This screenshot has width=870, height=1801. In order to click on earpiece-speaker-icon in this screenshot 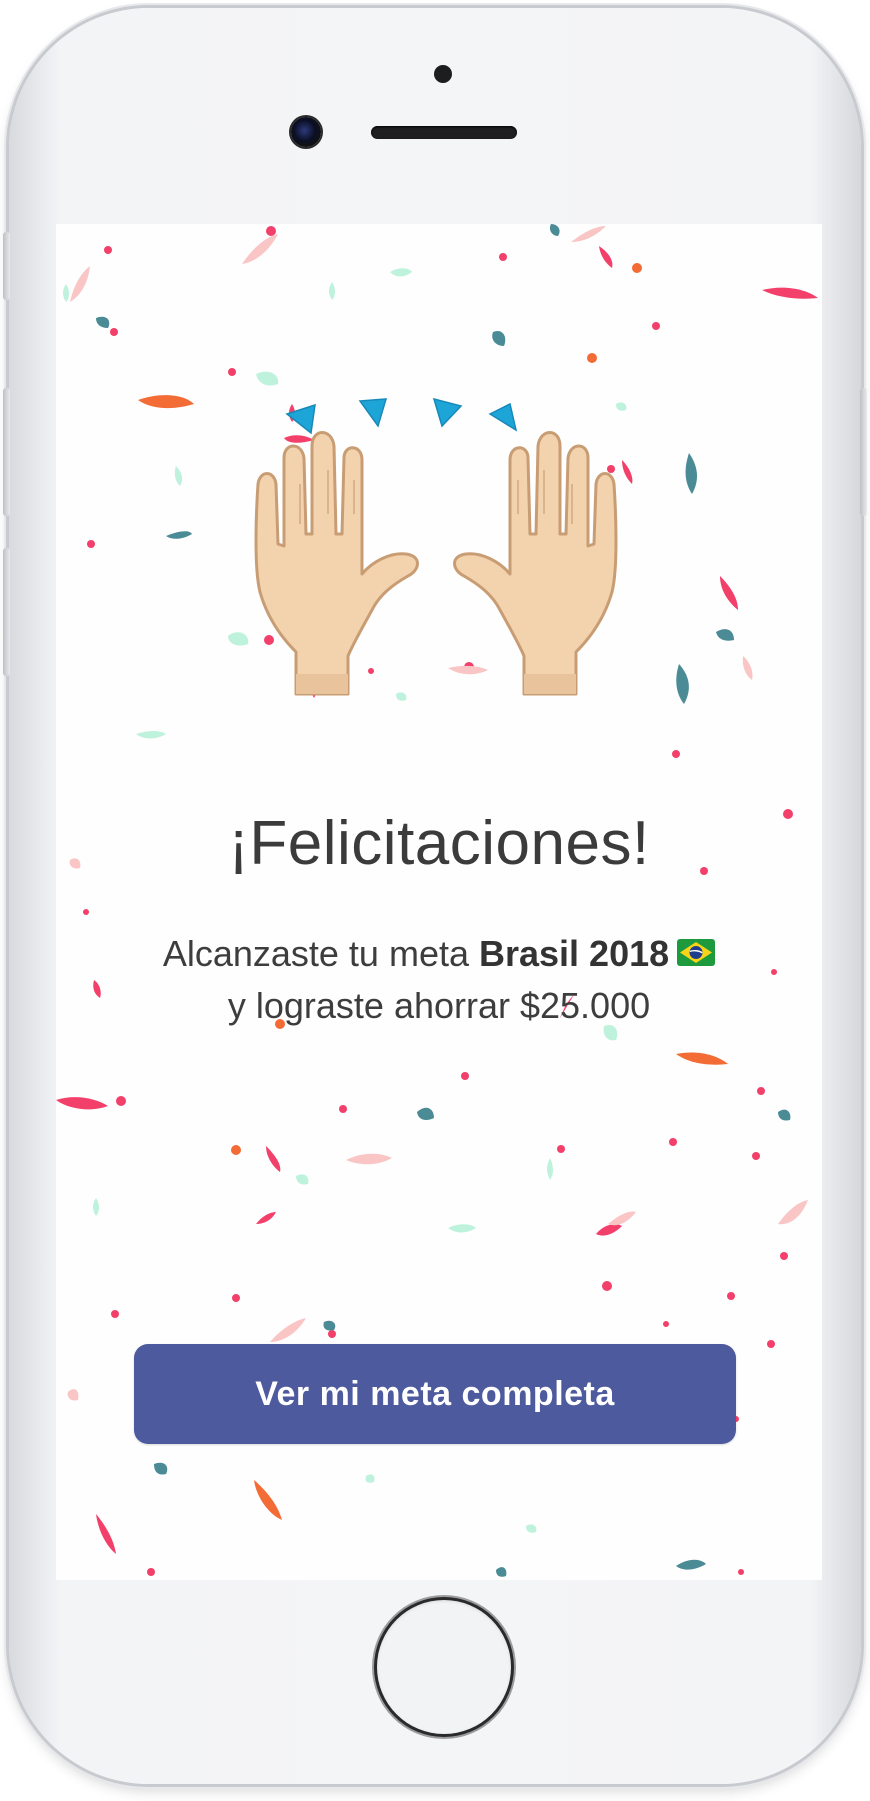, I will do `click(444, 132)`.